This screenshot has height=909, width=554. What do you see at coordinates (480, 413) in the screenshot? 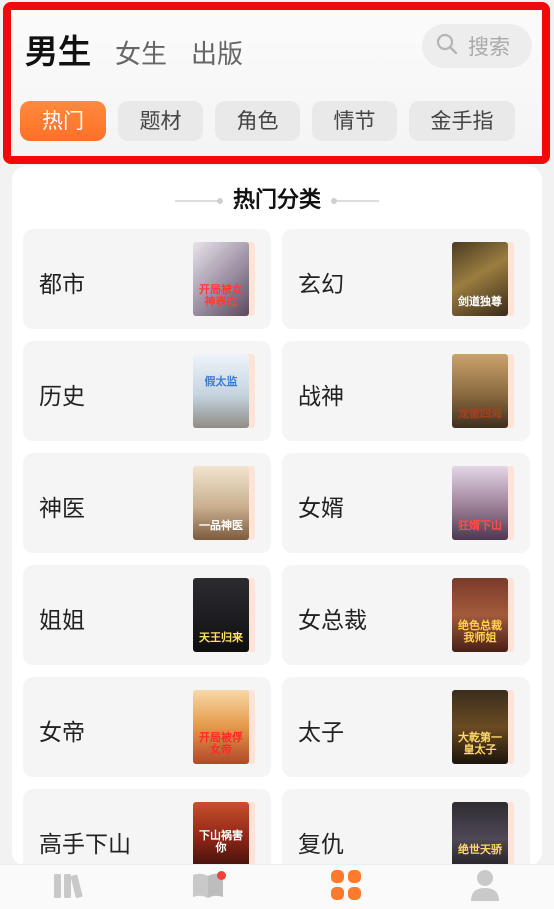
I see `cover-title: 龙傲四海` at bounding box center [480, 413].